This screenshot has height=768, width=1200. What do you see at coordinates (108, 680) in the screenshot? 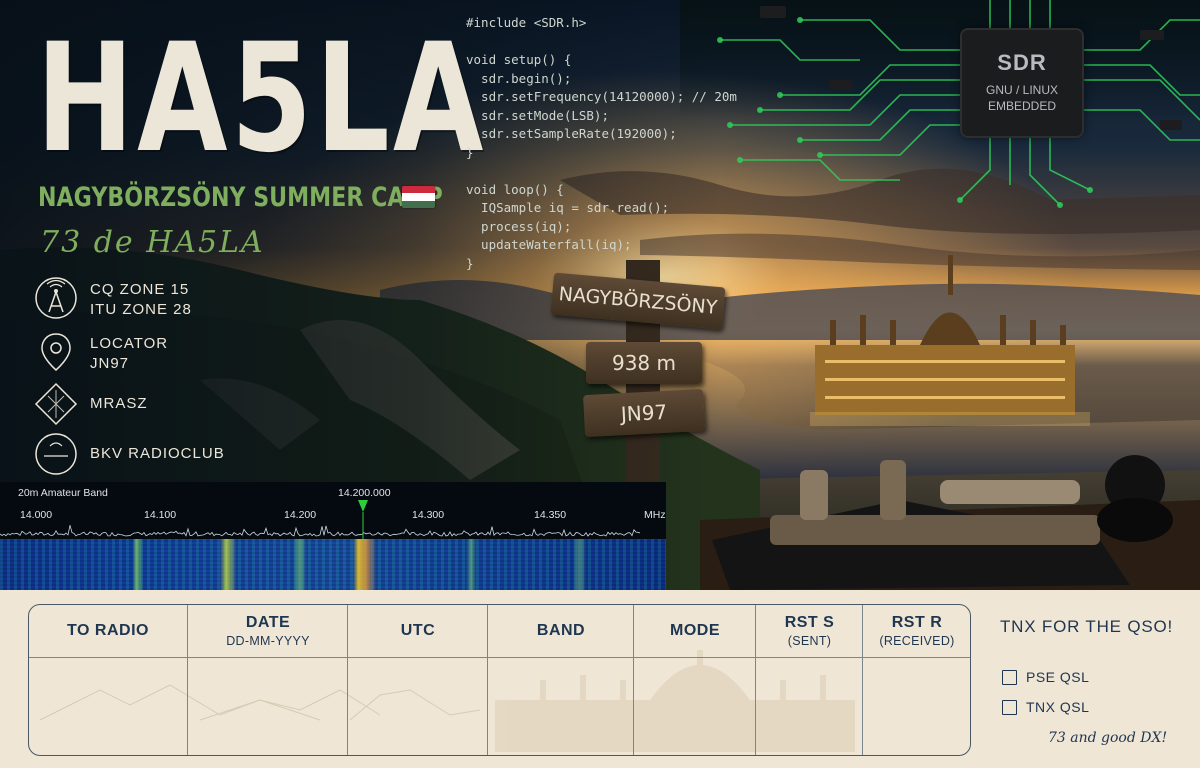
I see `log-column-to-radio: TO RADIO` at bounding box center [108, 680].